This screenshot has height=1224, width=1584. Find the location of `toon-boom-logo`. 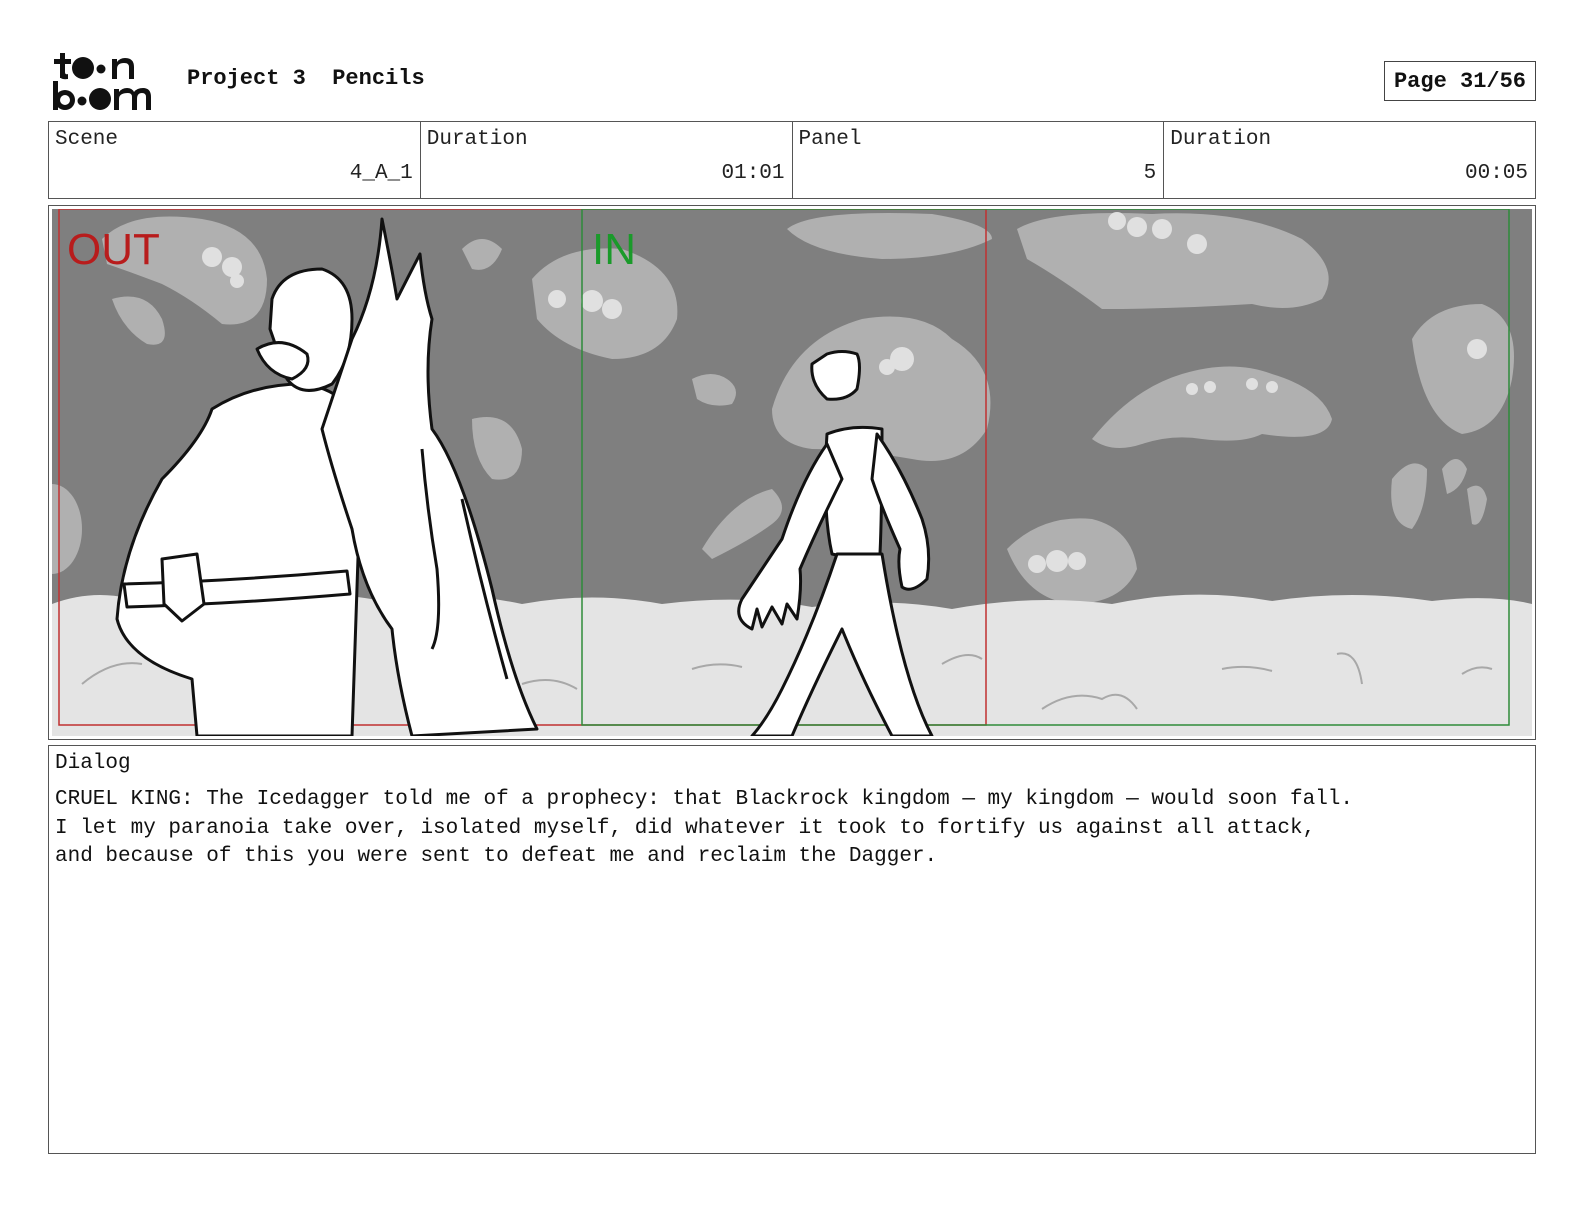

toon-boom-logo is located at coordinates (102, 81).